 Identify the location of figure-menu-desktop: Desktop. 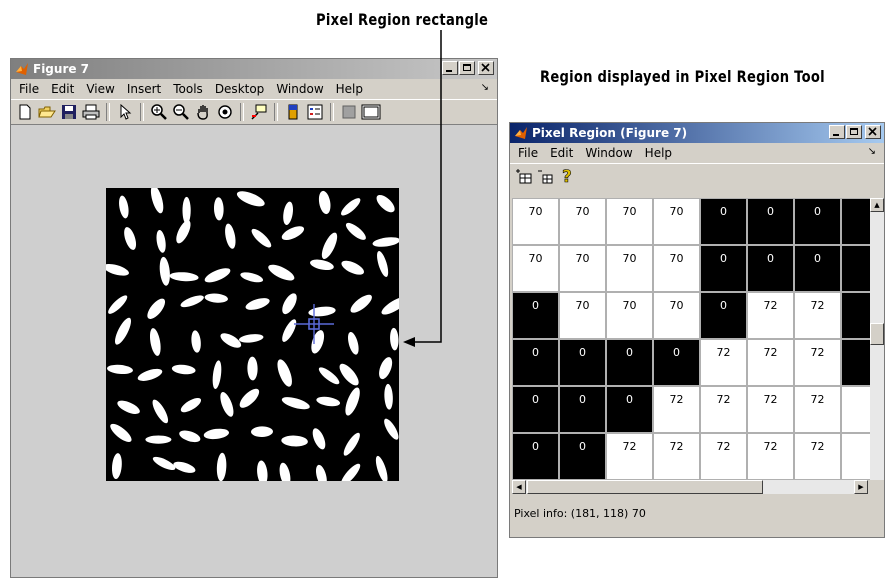
(240, 89).